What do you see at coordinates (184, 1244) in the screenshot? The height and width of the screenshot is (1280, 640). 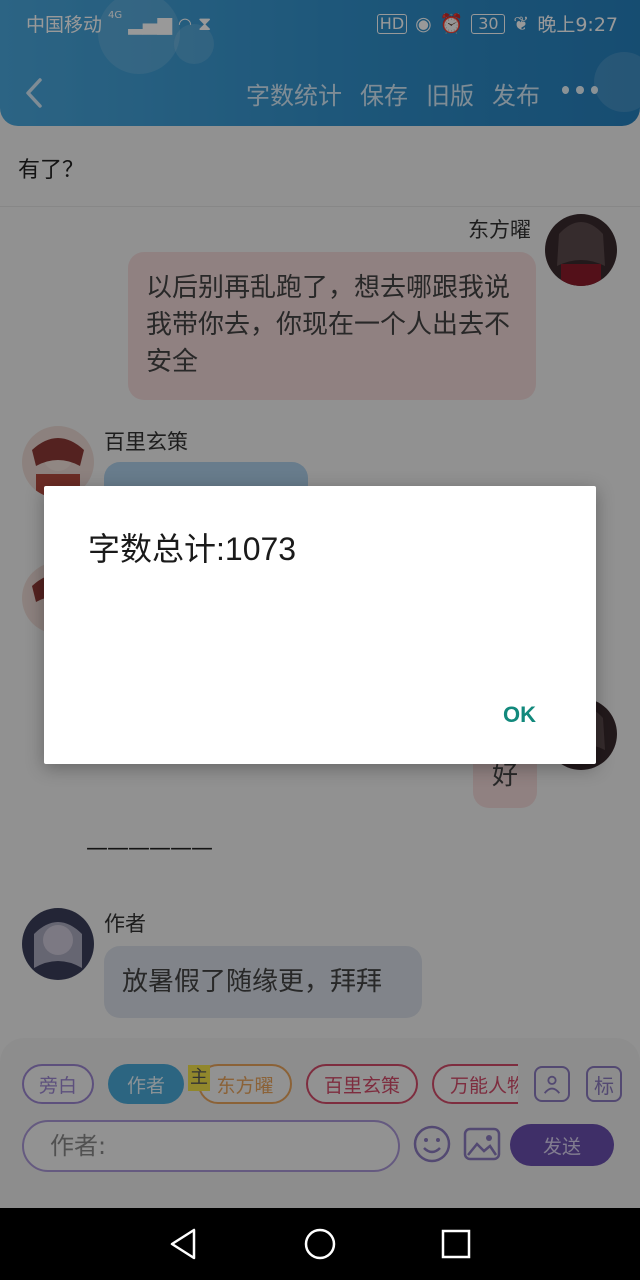 I see `nav-back-icon` at bounding box center [184, 1244].